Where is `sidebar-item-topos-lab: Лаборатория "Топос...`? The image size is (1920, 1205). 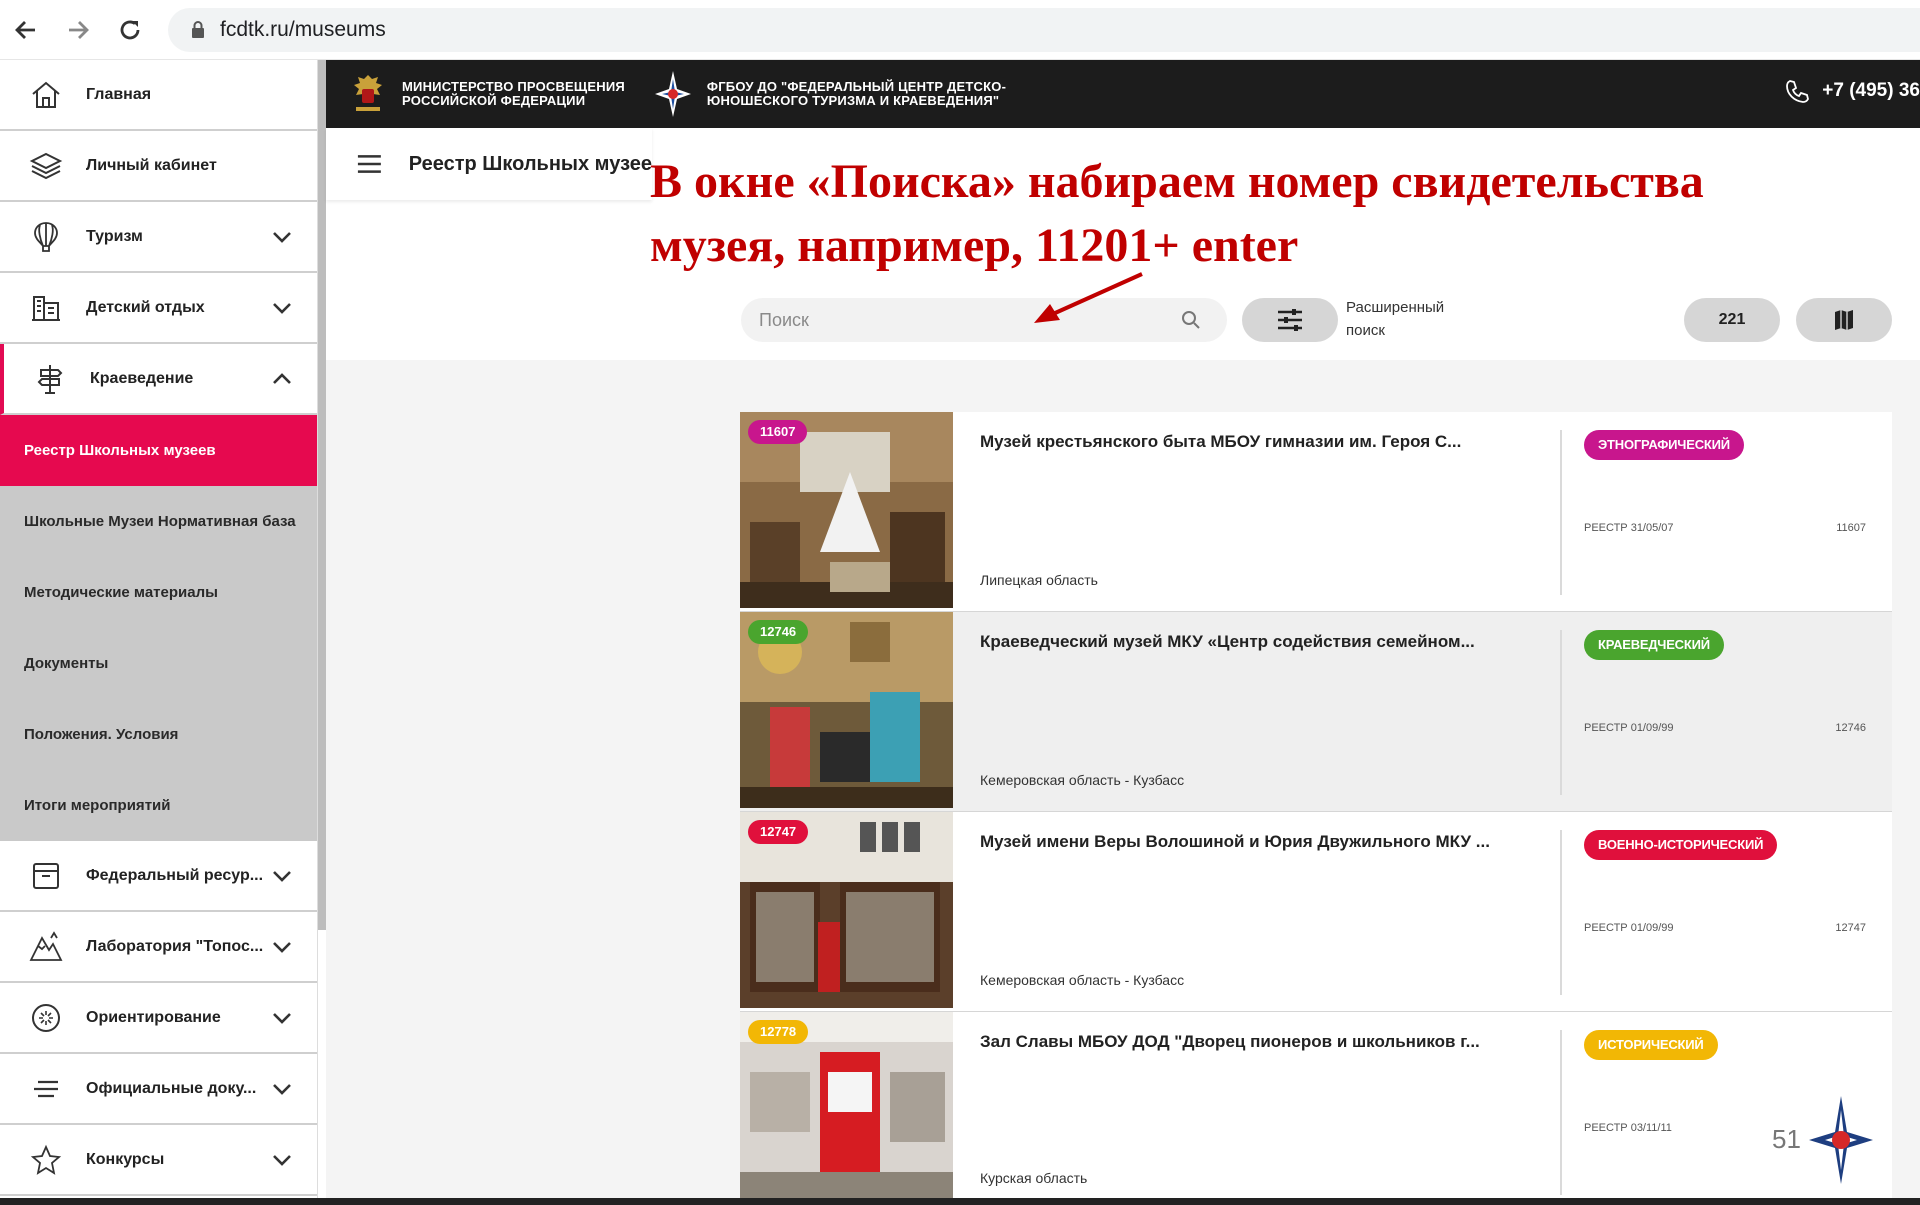
sidebar-item-topos-lab: Лаборатория "Топос... is located at coordinates (158, 947).